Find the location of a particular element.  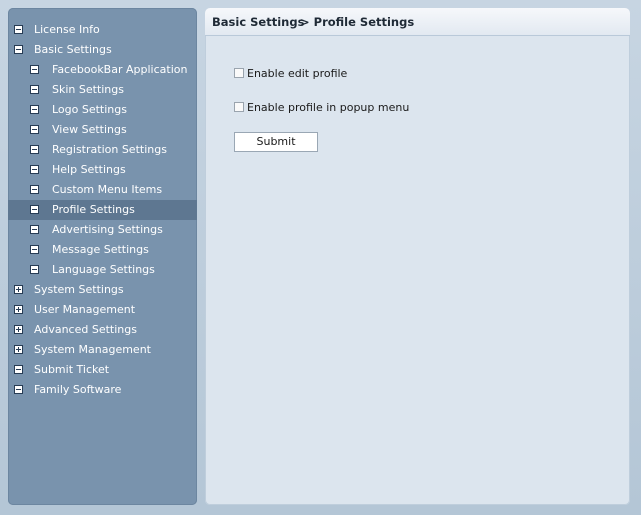

sidebar-item-label: Basic Settings is located at coordinates (73, 49).